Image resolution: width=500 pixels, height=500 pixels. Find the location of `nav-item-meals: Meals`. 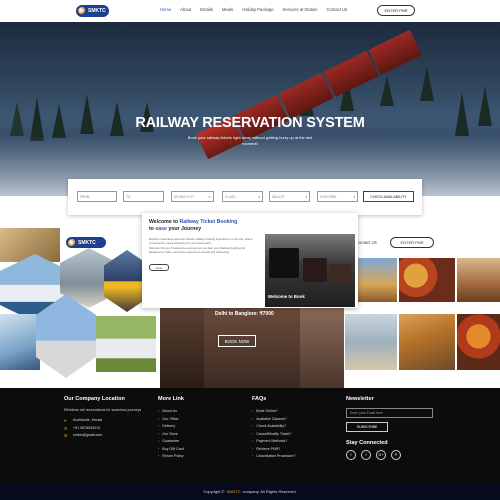

nav-item-meals: Meals is located at coordinates (227, 9).